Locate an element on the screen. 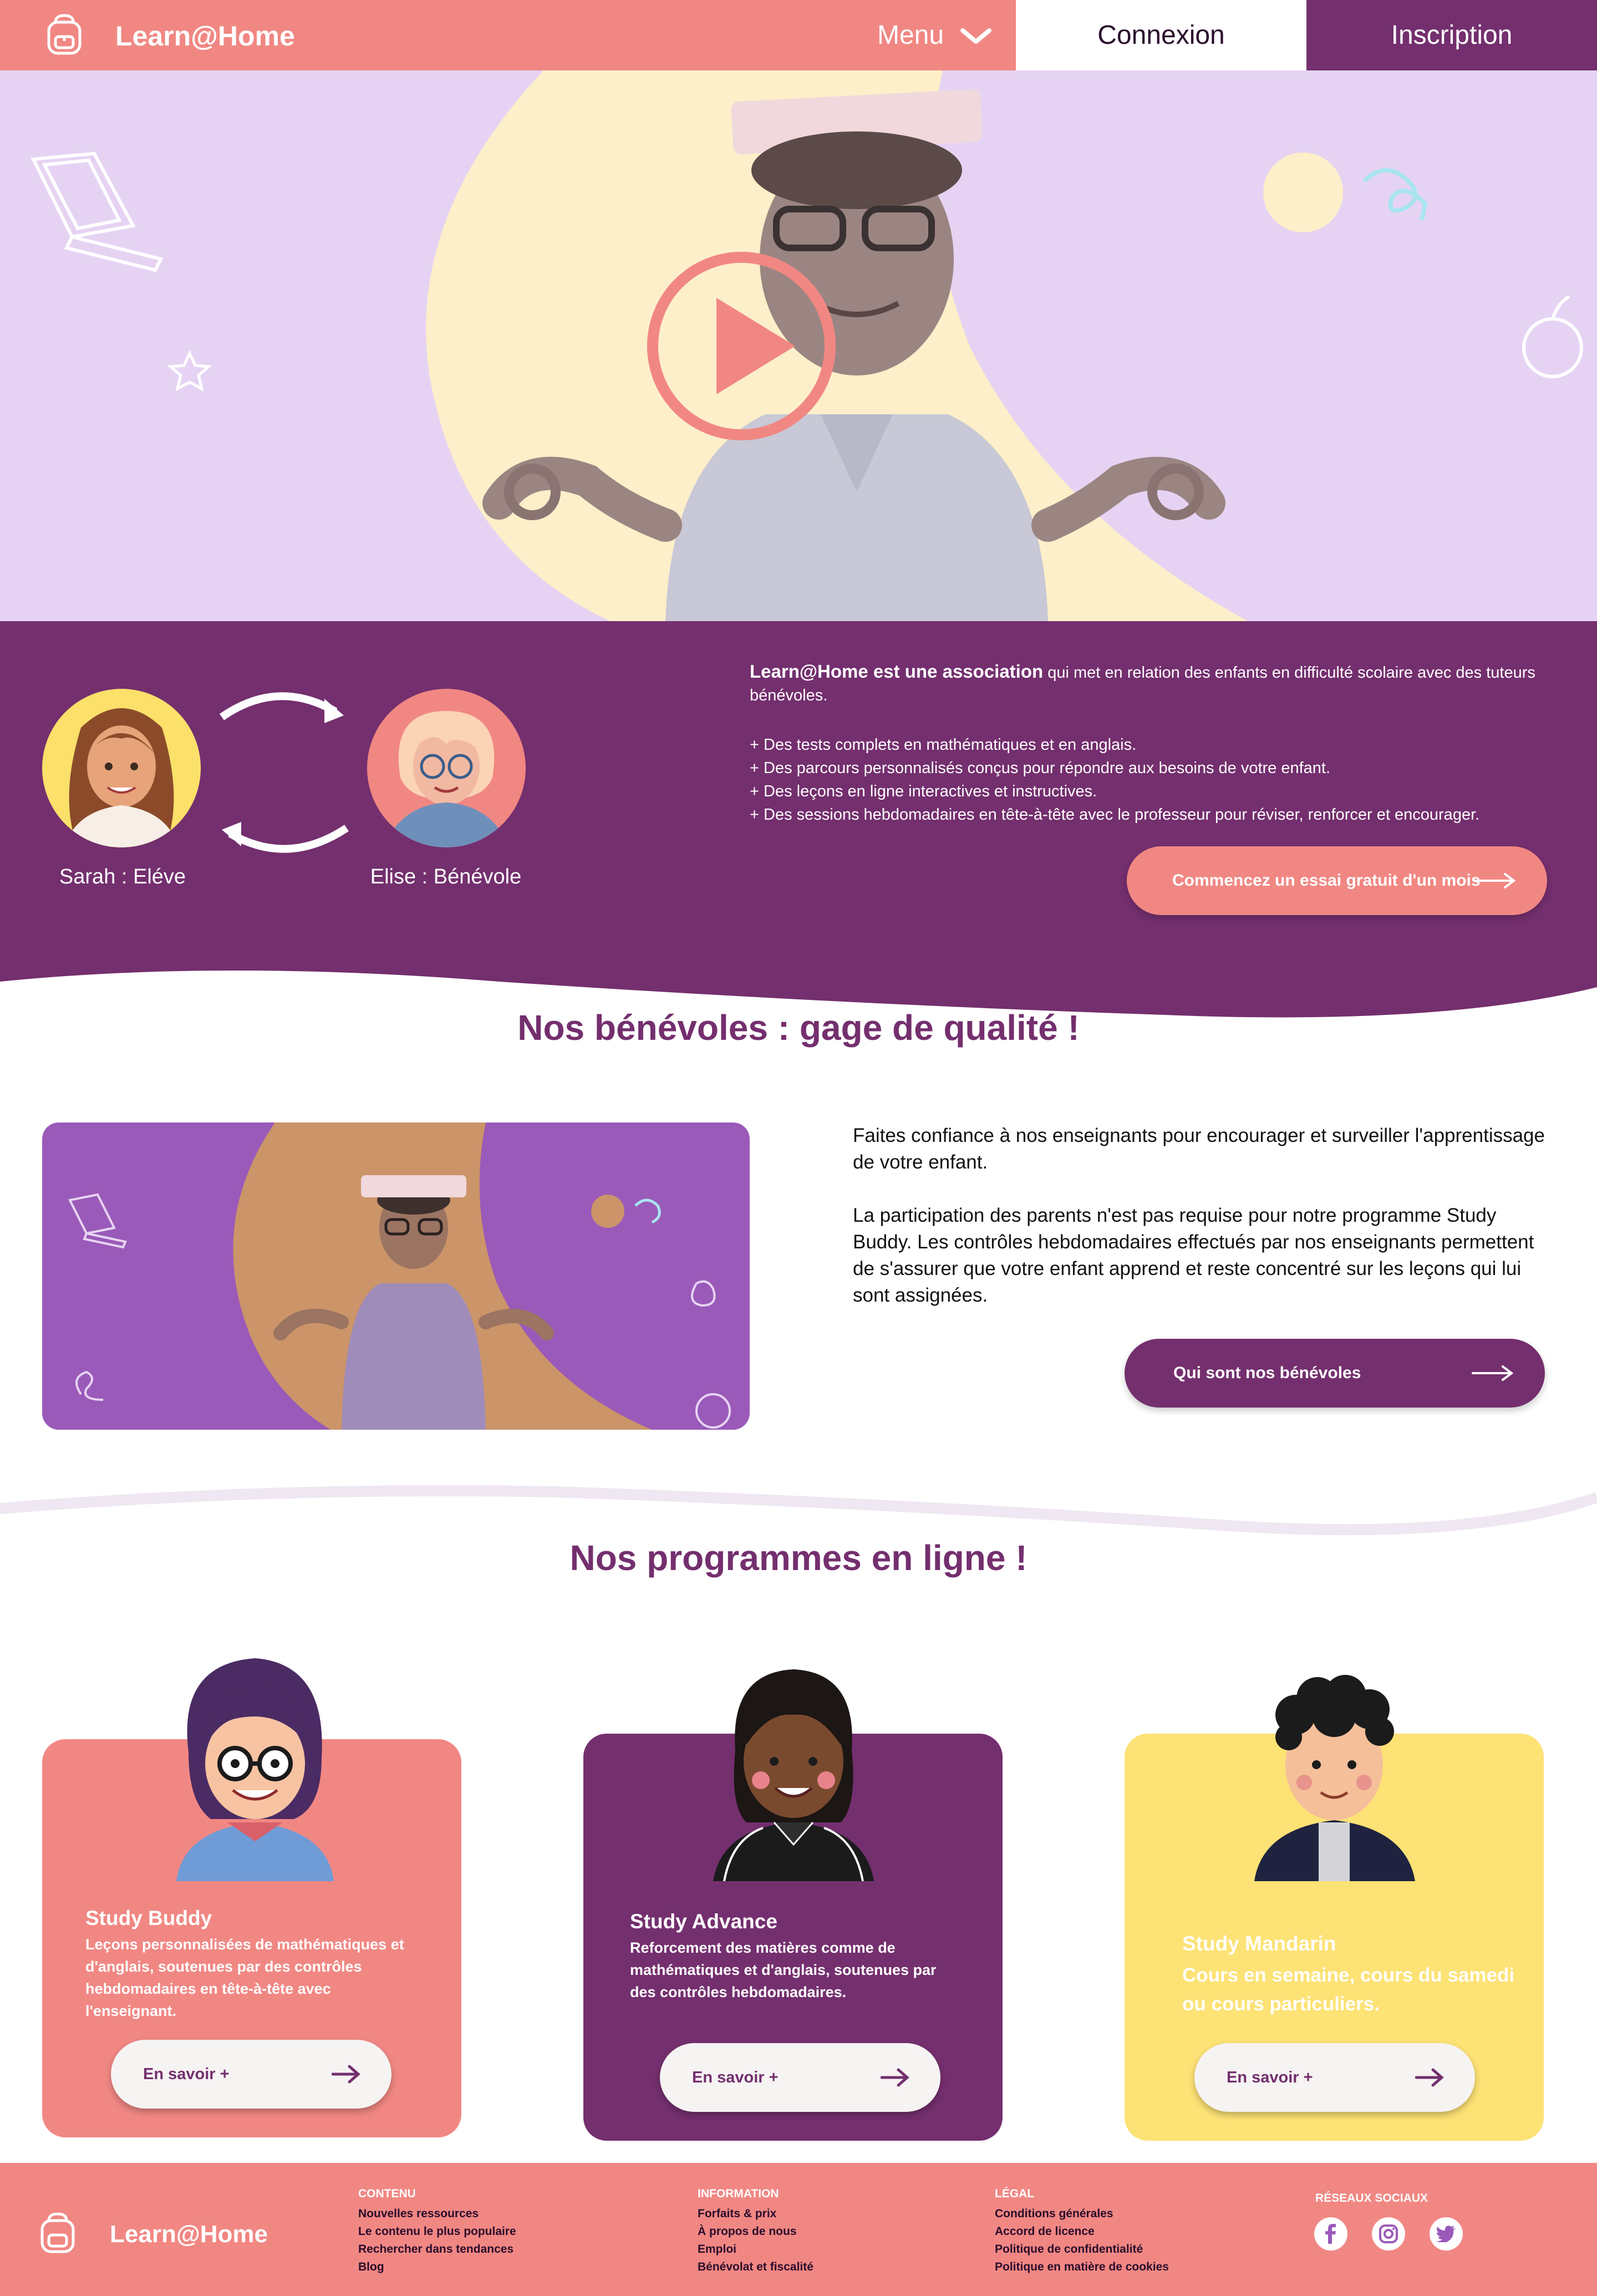 The image size is (1597, 2296). volunteers-image is located at coordinates (396, 1276).